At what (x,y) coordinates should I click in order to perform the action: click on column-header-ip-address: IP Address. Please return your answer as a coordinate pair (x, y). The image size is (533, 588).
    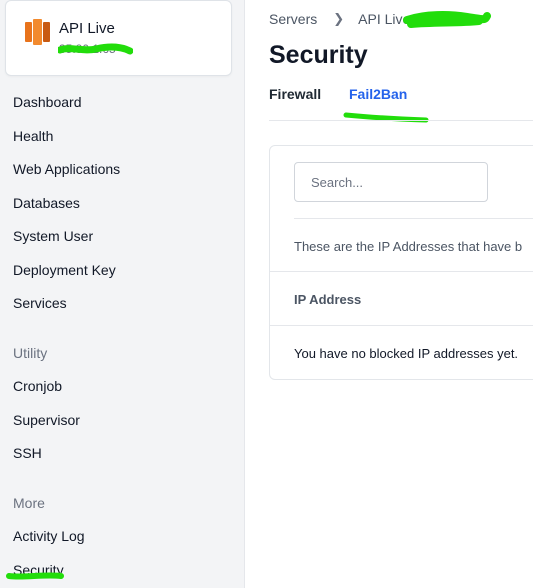
    Looking at the image, I should click on (328, 299).